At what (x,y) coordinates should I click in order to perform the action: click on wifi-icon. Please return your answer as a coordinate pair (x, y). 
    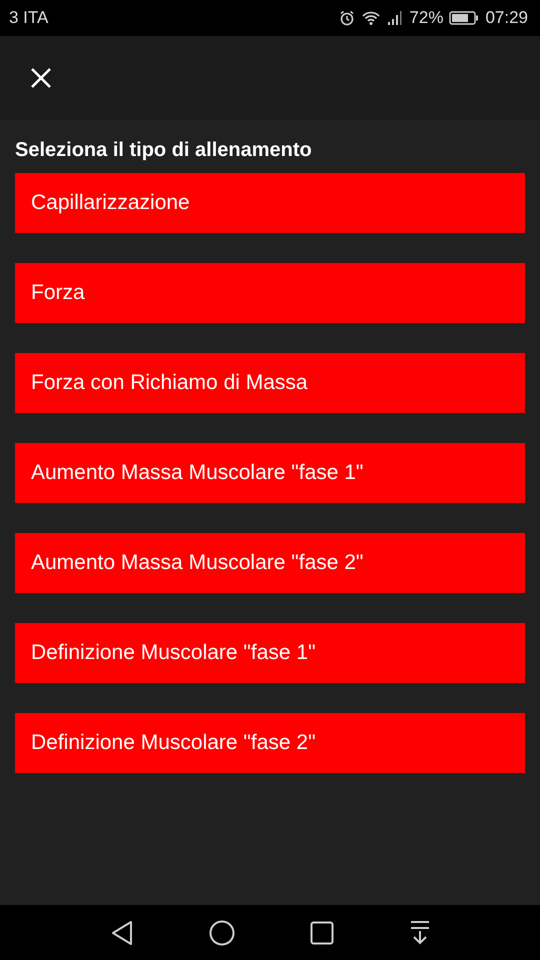
    Looking at the image, I should click on (371, 18).